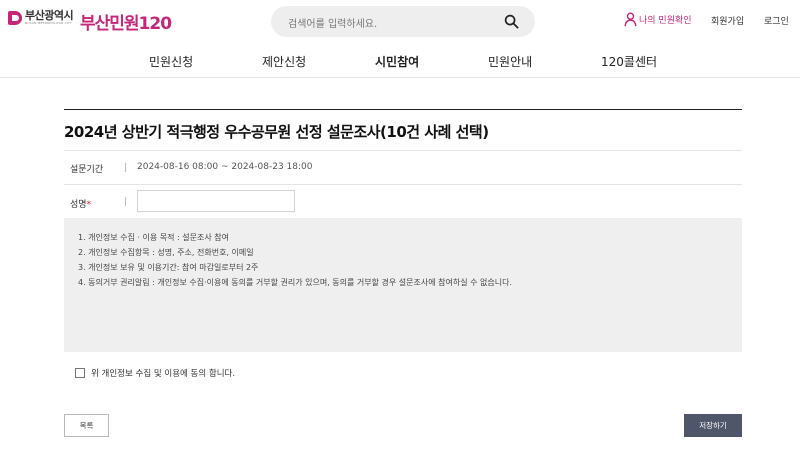  What do you see at coordinates (629, 61) in the screenshot?
I see `nav-item-120-callcenter: 120콜센터` at bounding box center [629, 61].